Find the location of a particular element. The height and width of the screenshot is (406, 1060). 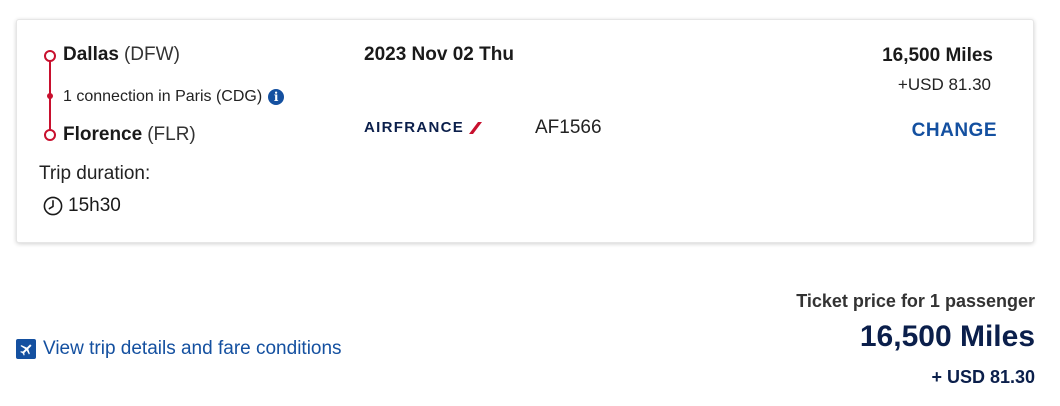

origin: Dallas (DFW) is located at coordinates (121, 55).